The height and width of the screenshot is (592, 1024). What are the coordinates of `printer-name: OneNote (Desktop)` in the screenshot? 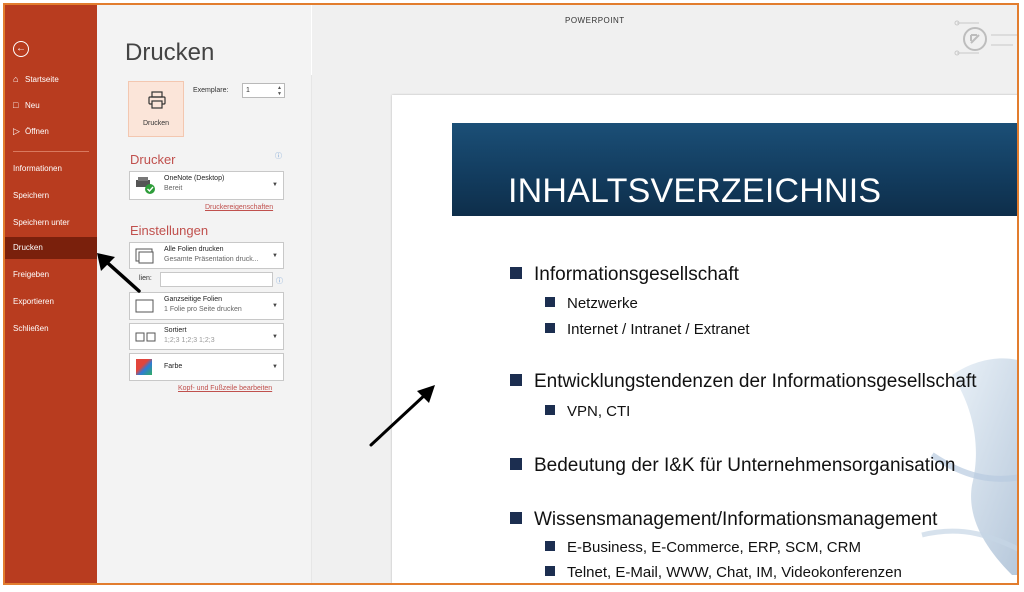 It's located at (194, 178).